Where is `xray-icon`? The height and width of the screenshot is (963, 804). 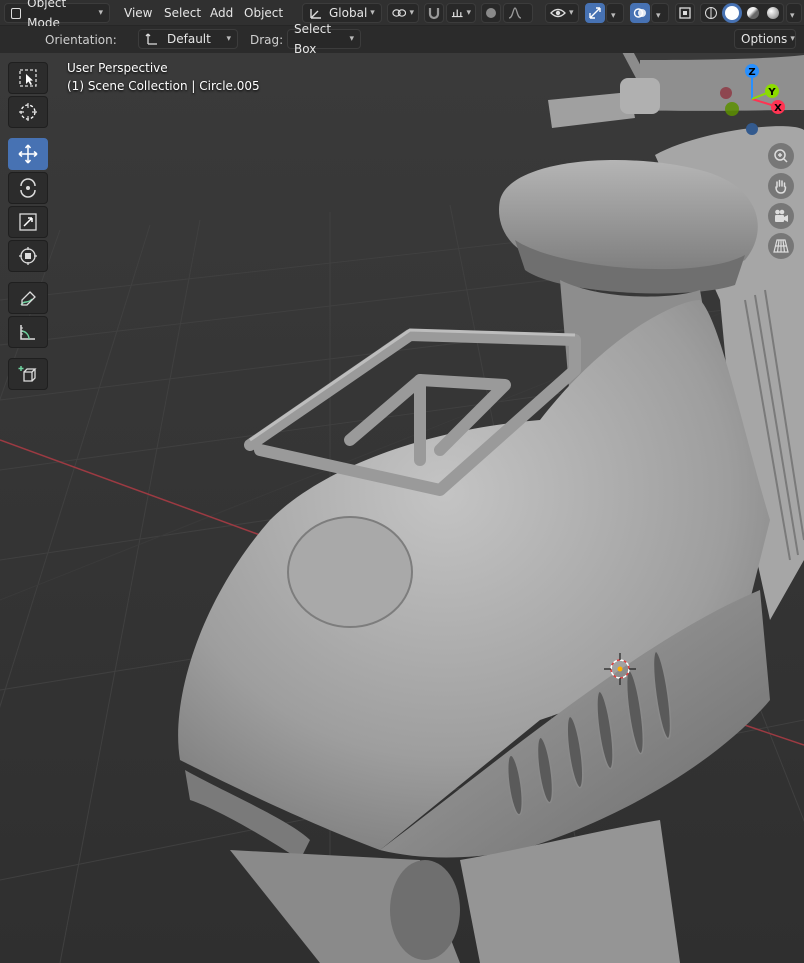 xray-icon is located at coordinates (685, 13).